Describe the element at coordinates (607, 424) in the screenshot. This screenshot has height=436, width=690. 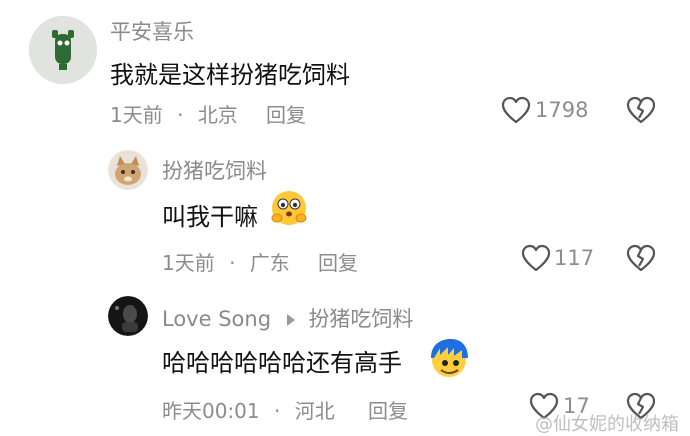
I see `watermark: @仙女妮的收纳箱` at that location.